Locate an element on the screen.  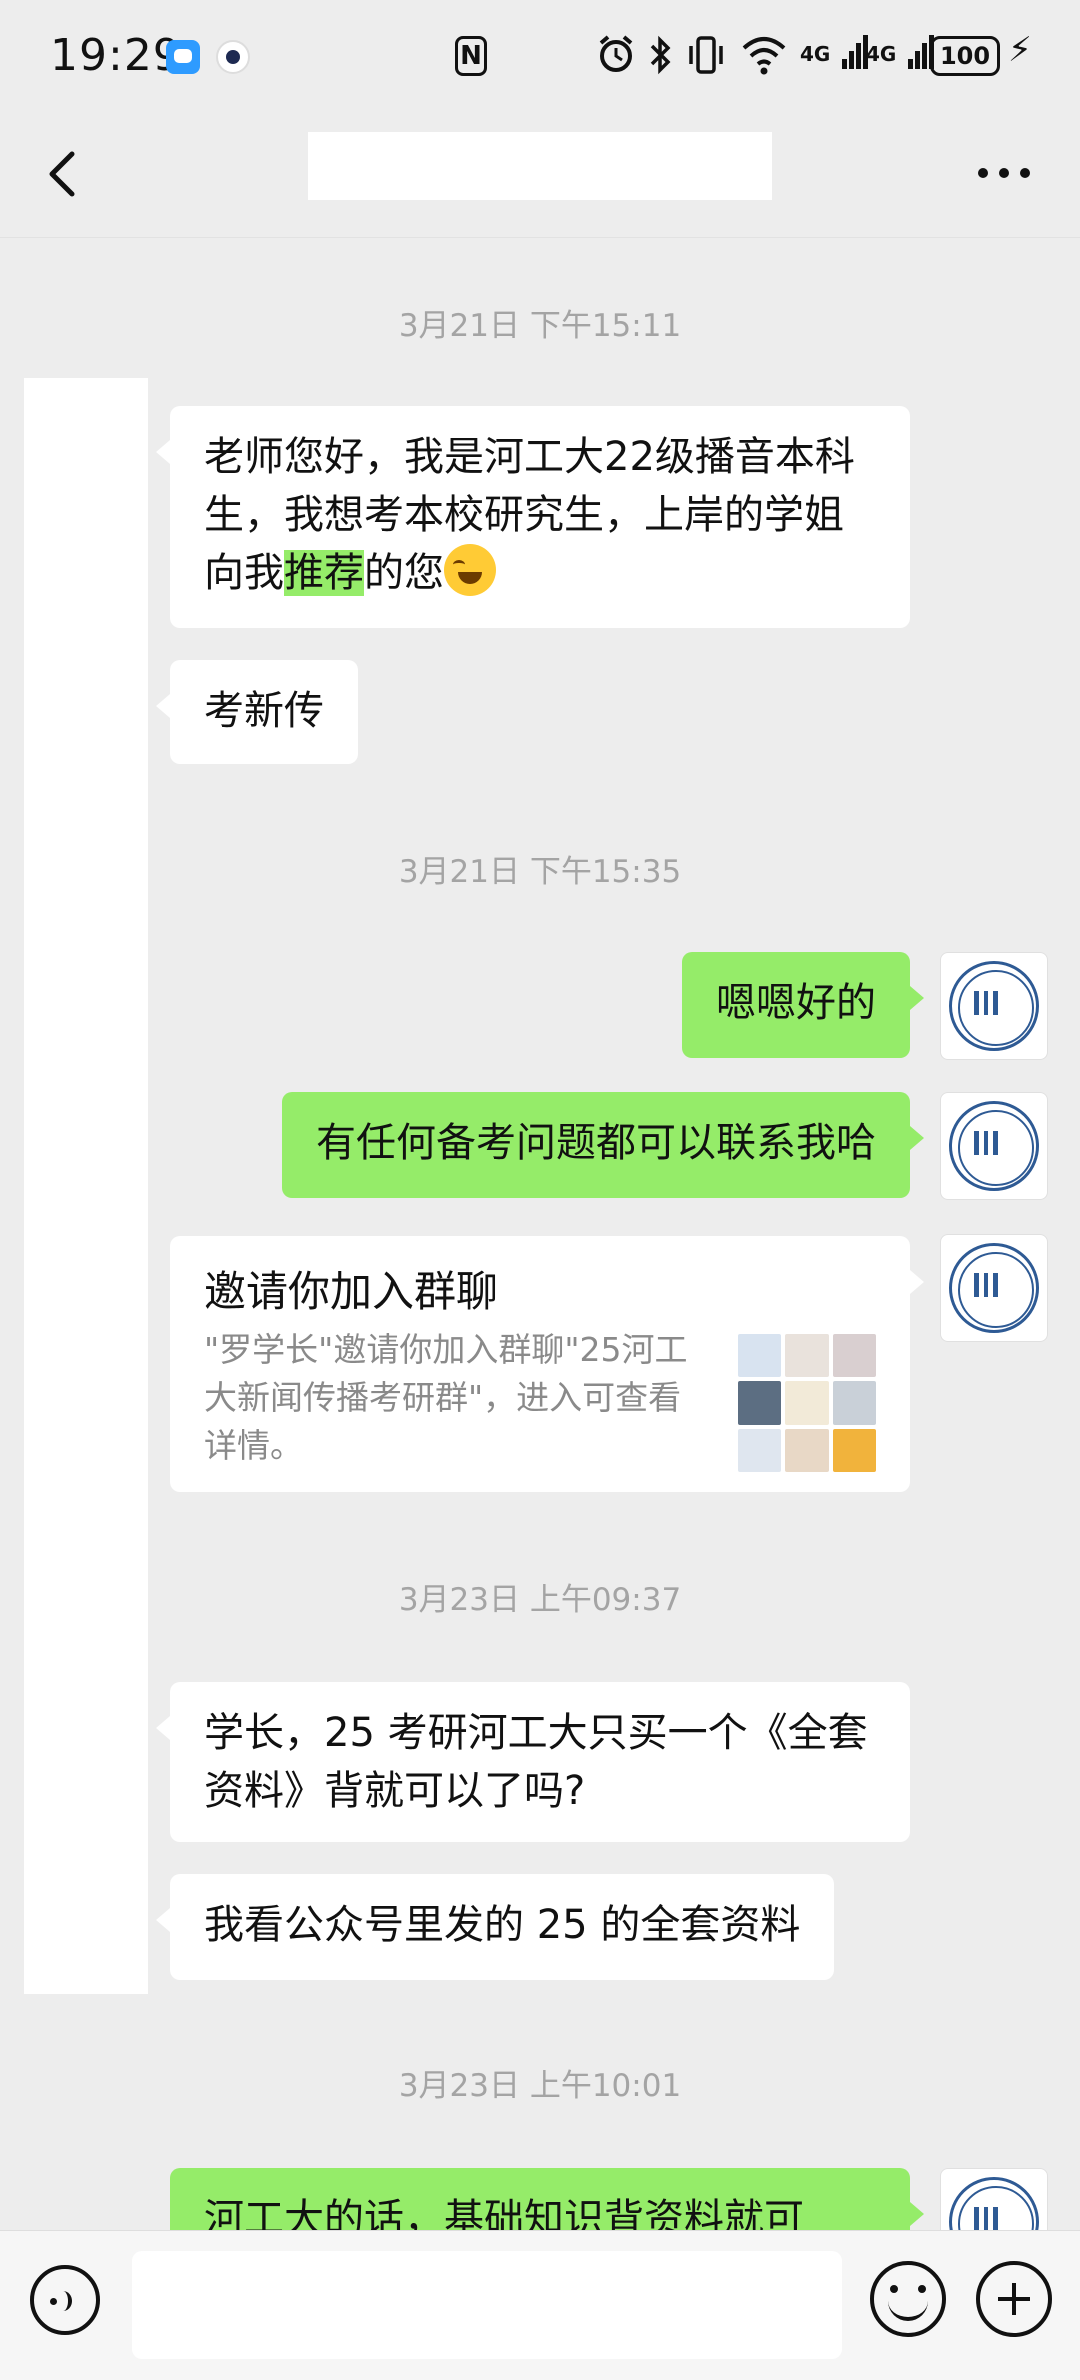
chat-header is located at coordinates (540, 174).